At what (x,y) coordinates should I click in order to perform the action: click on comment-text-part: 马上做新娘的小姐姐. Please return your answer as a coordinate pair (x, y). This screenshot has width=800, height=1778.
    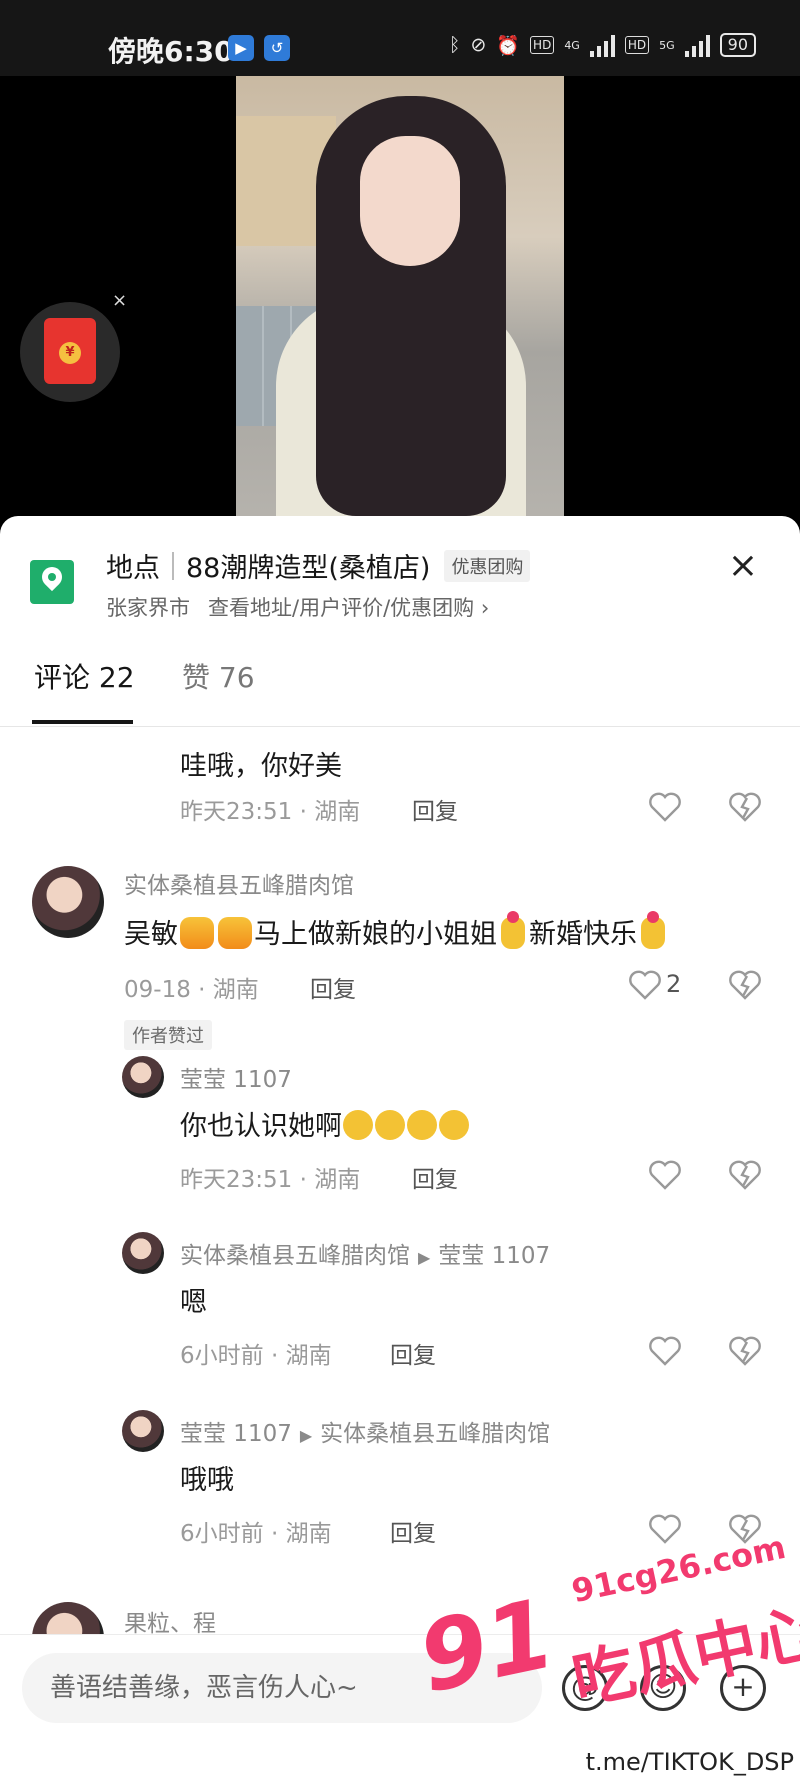
    Looking at the image, I should click on (375, 934).